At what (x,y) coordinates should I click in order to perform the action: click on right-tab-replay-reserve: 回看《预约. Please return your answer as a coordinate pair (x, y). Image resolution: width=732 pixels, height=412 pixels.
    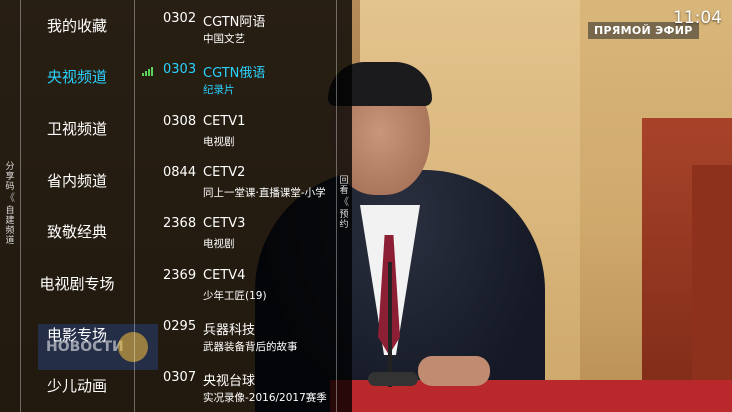
    Looking at the image, I should click on (344, 206).